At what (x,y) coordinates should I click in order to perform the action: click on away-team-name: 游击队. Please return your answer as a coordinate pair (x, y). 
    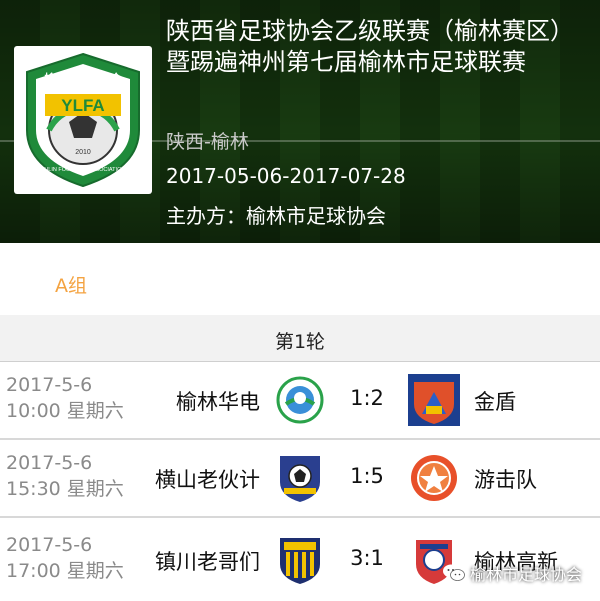
    Looking at the image, I should click on (505, 480).